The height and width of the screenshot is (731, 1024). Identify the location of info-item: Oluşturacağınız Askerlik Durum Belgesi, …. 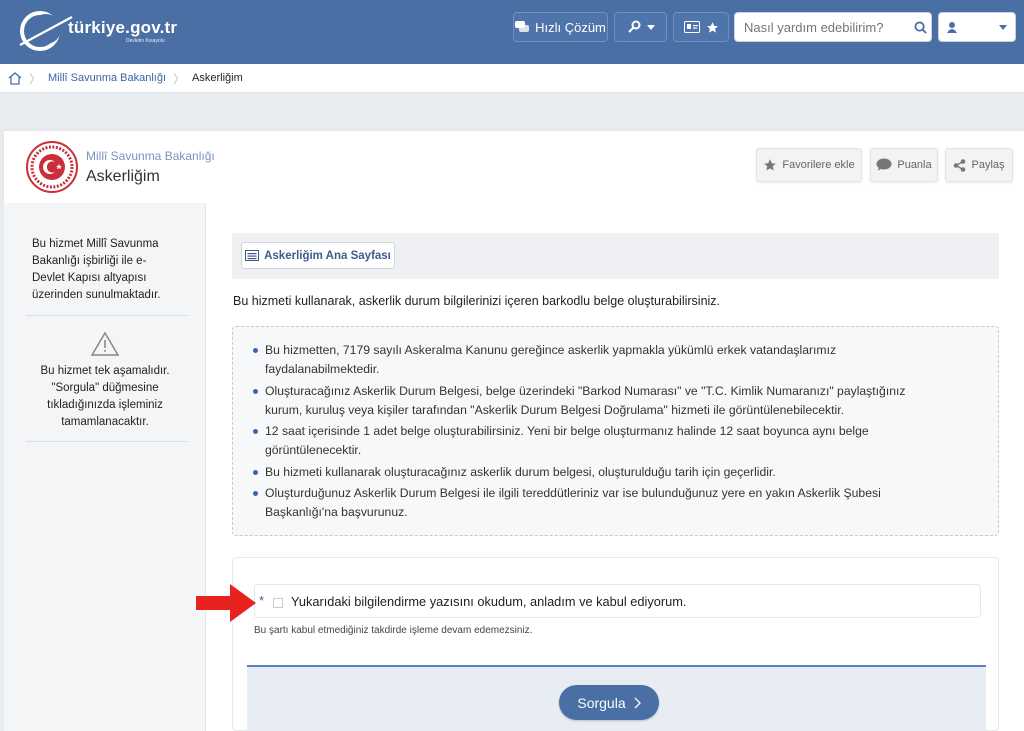
(595, 401).